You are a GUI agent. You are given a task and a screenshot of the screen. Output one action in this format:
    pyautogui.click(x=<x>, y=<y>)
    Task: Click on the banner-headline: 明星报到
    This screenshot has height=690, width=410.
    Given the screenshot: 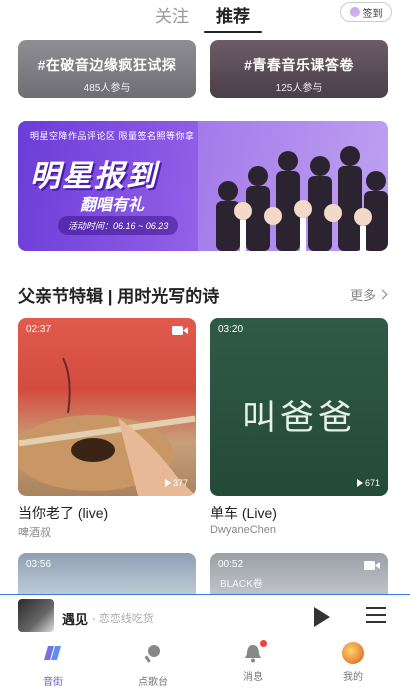 What is the action you would take?
    pyautogui.click(x=94, y=176)
    